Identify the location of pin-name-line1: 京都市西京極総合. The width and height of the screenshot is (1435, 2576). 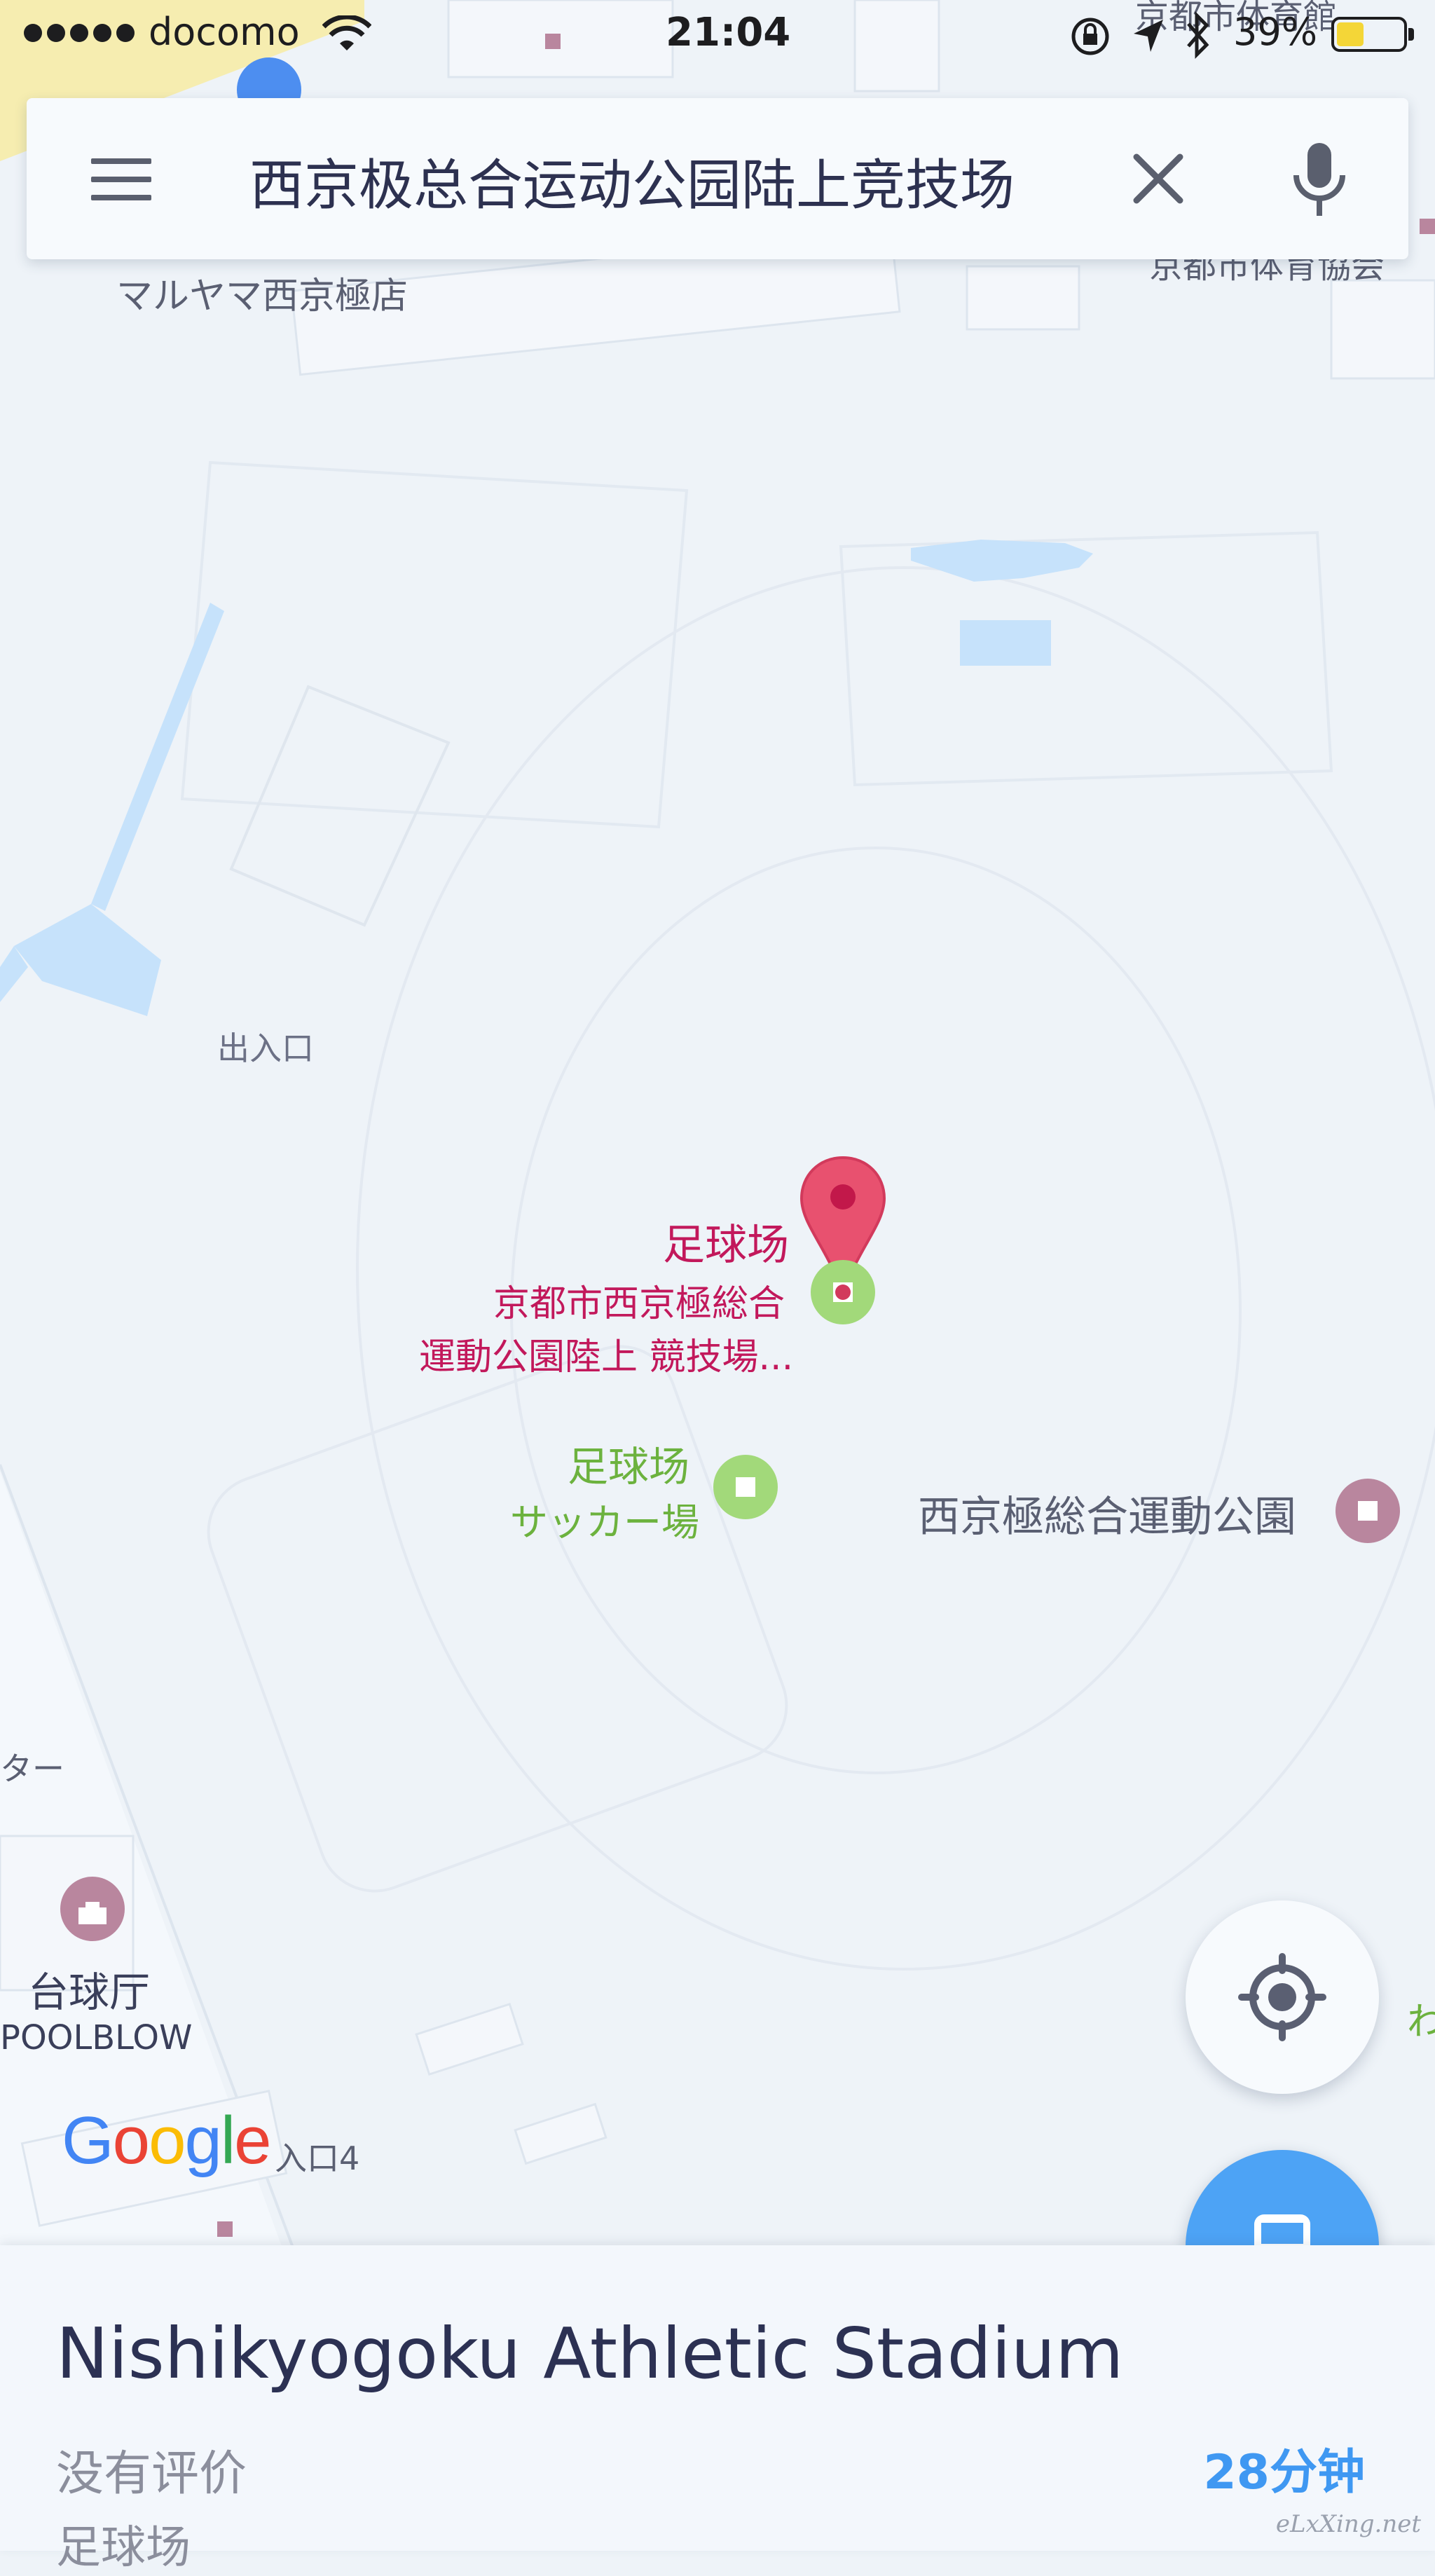
(639, 1300).